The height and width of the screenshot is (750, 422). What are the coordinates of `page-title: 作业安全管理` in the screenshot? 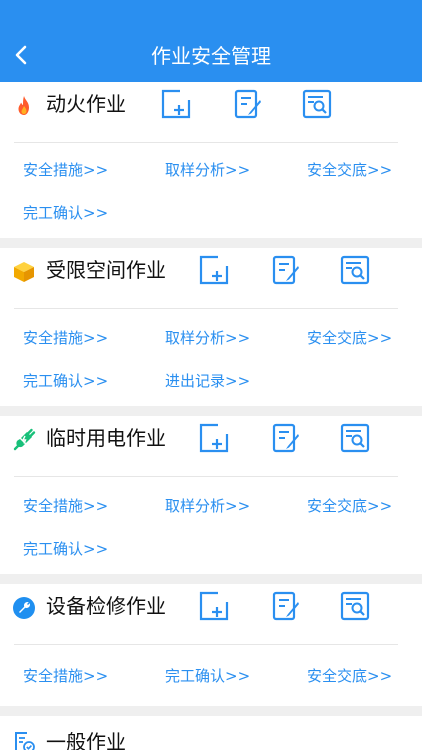 It's located at (211, 56).